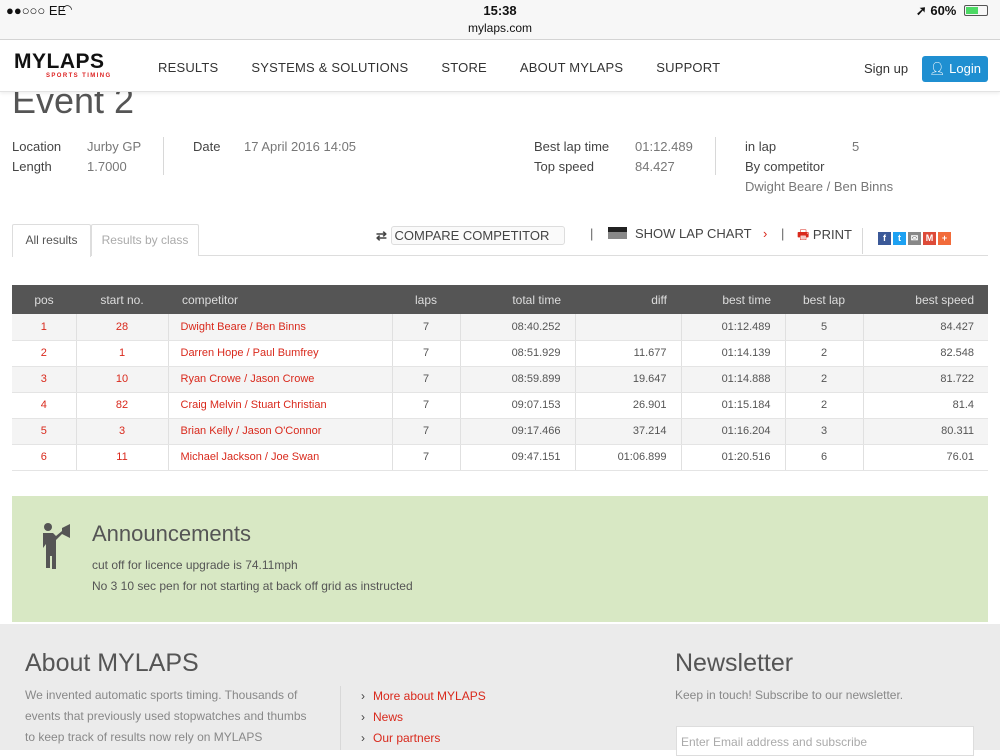 The height and width of the screenshot is (756, 1000). What do you see at coordinates (733, 299) in the screenshot?
I see `col-best-time: best time` at bounding box center [733, 299].